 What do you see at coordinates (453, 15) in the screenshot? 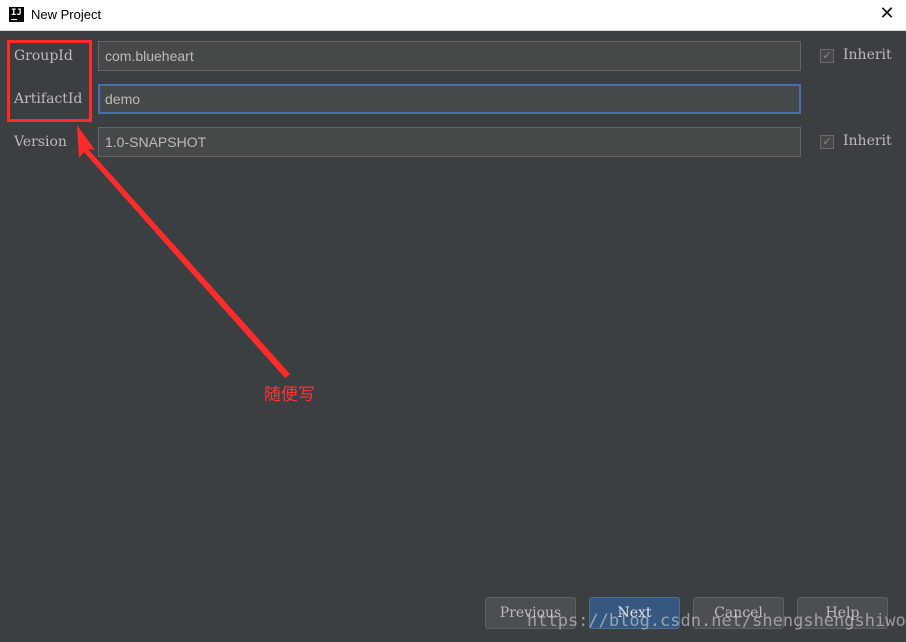
I see `title-bar: IJ New Project ✕` at bounding box center [453, 15].